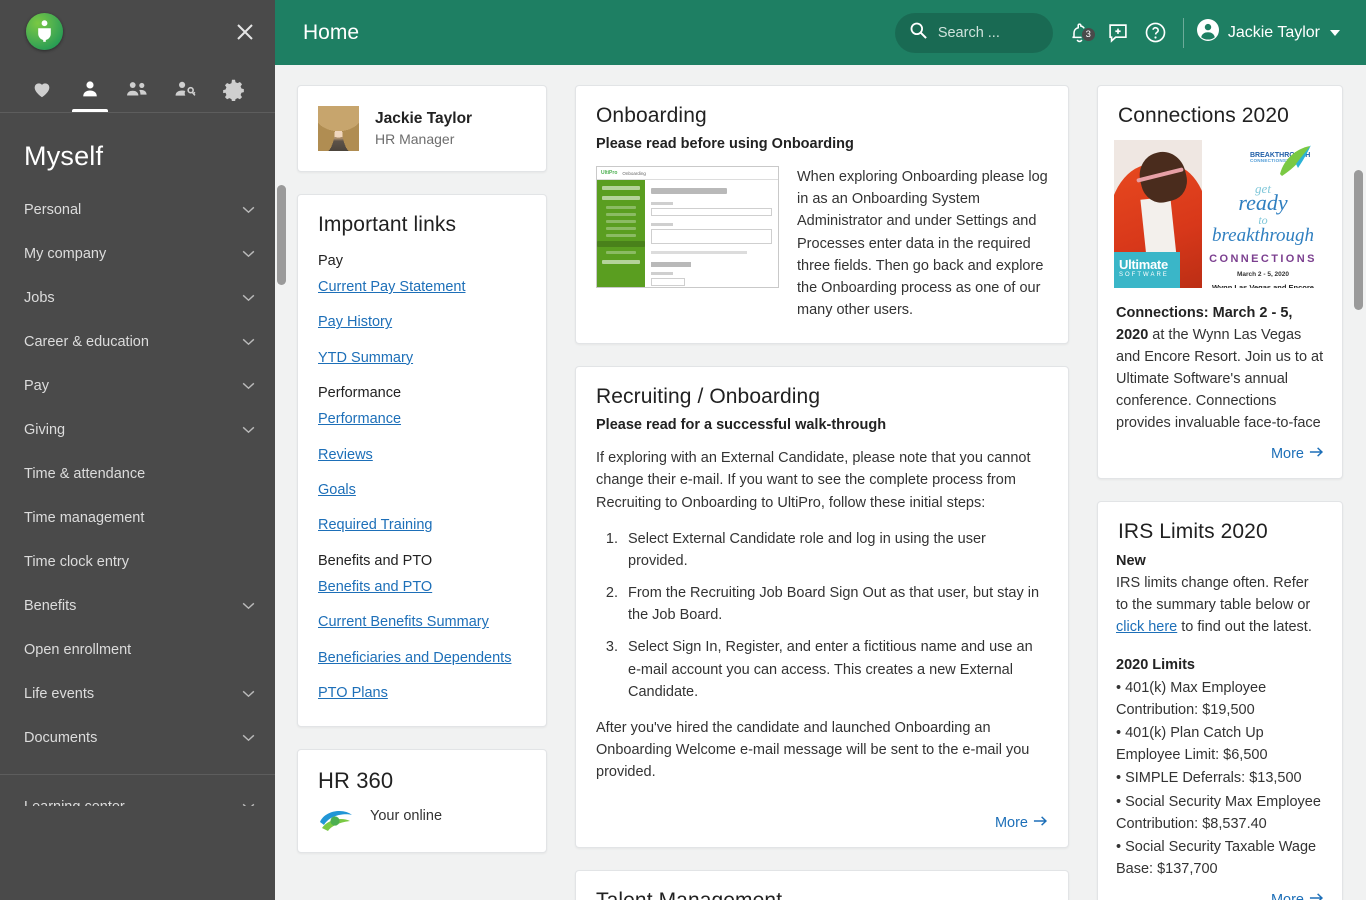  I want to click on list-item: • SIMPLE Deferrals: $13,500, so click(1209, 778).